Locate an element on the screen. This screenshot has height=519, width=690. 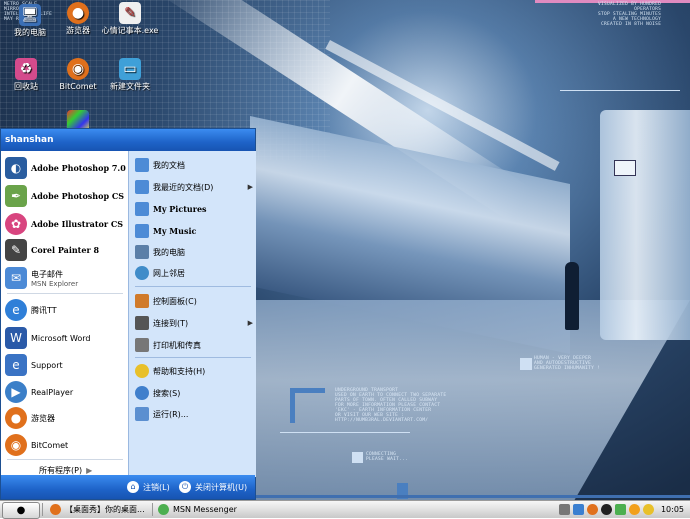
bitcomet-icon is located at coordinates (592, 509).